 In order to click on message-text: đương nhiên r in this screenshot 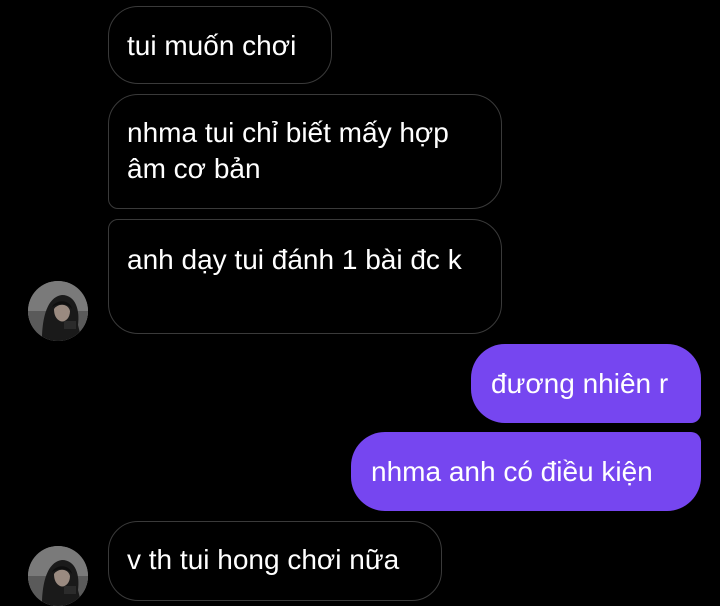, I will do `click(580, 383)`.